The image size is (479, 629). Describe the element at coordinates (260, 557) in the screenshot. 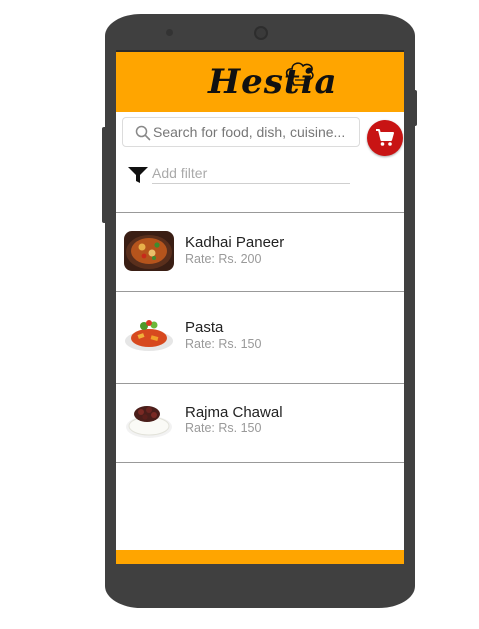

I see `app-footer` at that location.